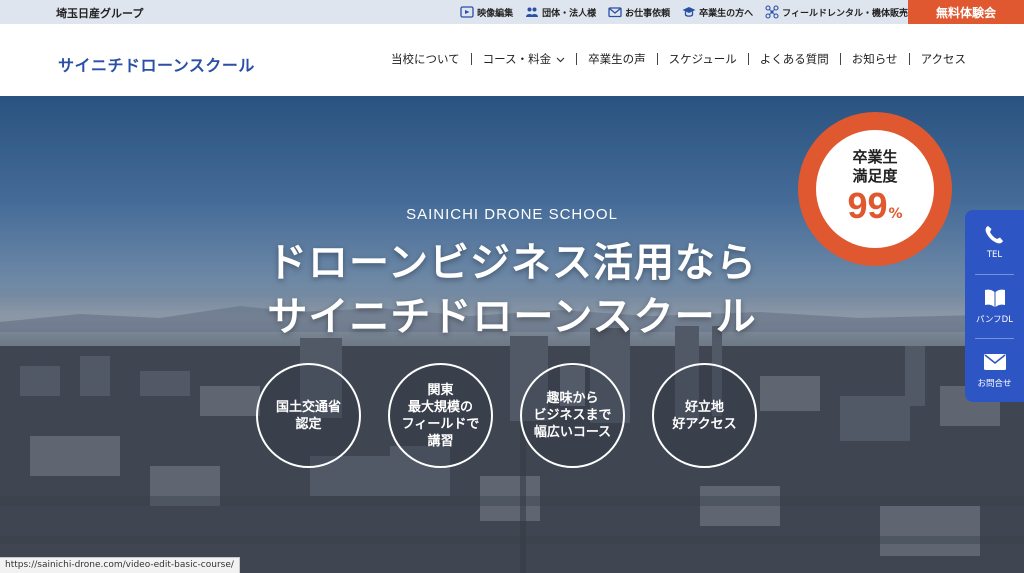 The height and width of the screenshot is (573, 1024). I want to click on satisfaction-badge: 卒業生 満足度 99%, so click(875, 189).